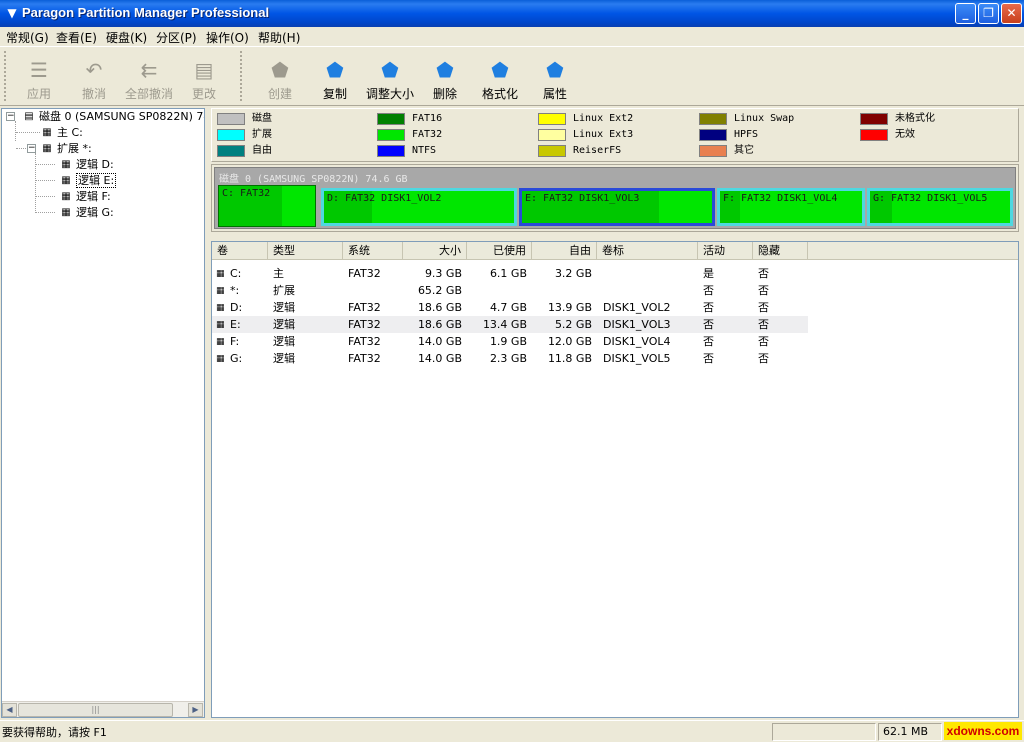  What do you see at coordinates (95, 710) in the screenshot?
I see `scroll-thumb: |||` at bounding box center [95, 710].